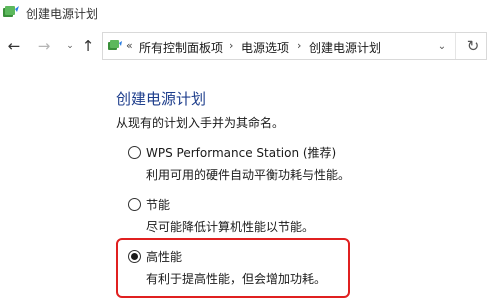 The width and height of the screenshot is (500, 308). Describe the element at coordinates (158, 204) in the screenshot. I see `plan-option-label: 节能` at that location.